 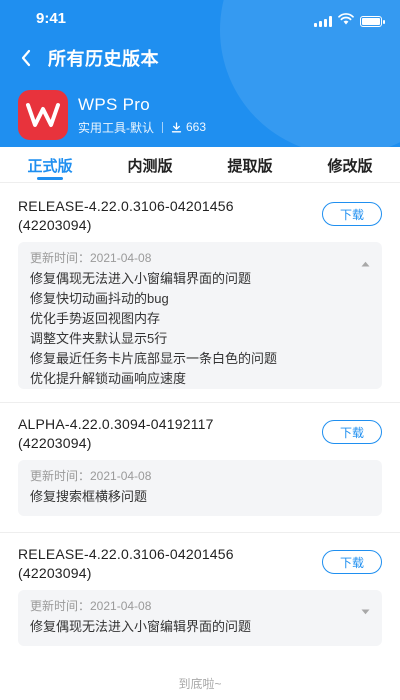 What do you see at coordinates (142, 115) in the screenshot?
I see `app-text: WPS Pro 实用工具-默认 663` at bounding box center [142, 115].